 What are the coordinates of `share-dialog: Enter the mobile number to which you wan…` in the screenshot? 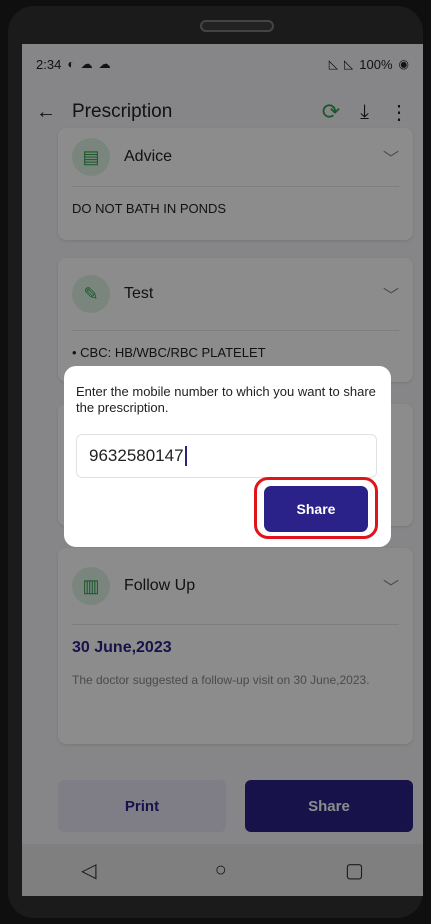 It's located at (227, 456).